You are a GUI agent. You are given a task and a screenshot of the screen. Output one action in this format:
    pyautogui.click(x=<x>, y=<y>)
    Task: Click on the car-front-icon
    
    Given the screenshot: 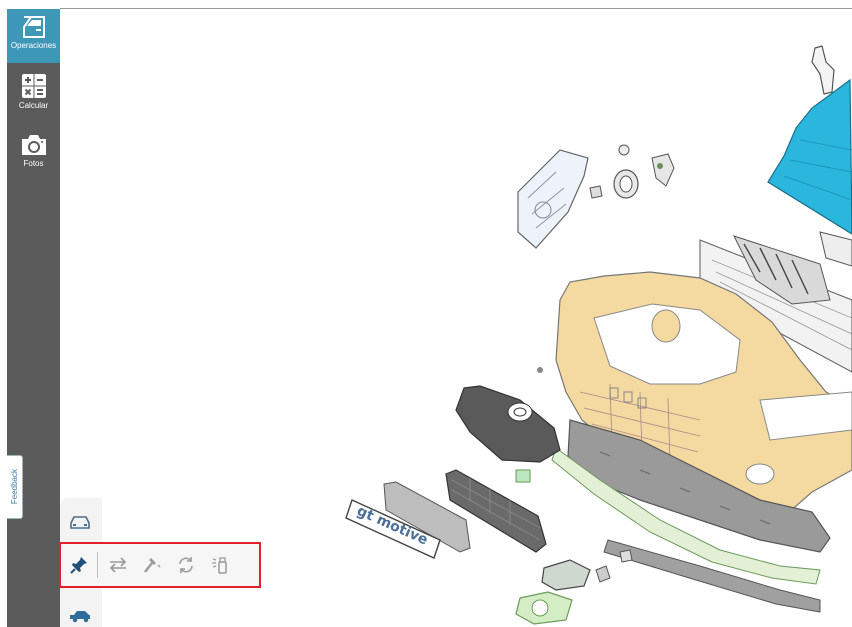 What is the action you would take?
    pyautogui.click(x=80, y=522)
    